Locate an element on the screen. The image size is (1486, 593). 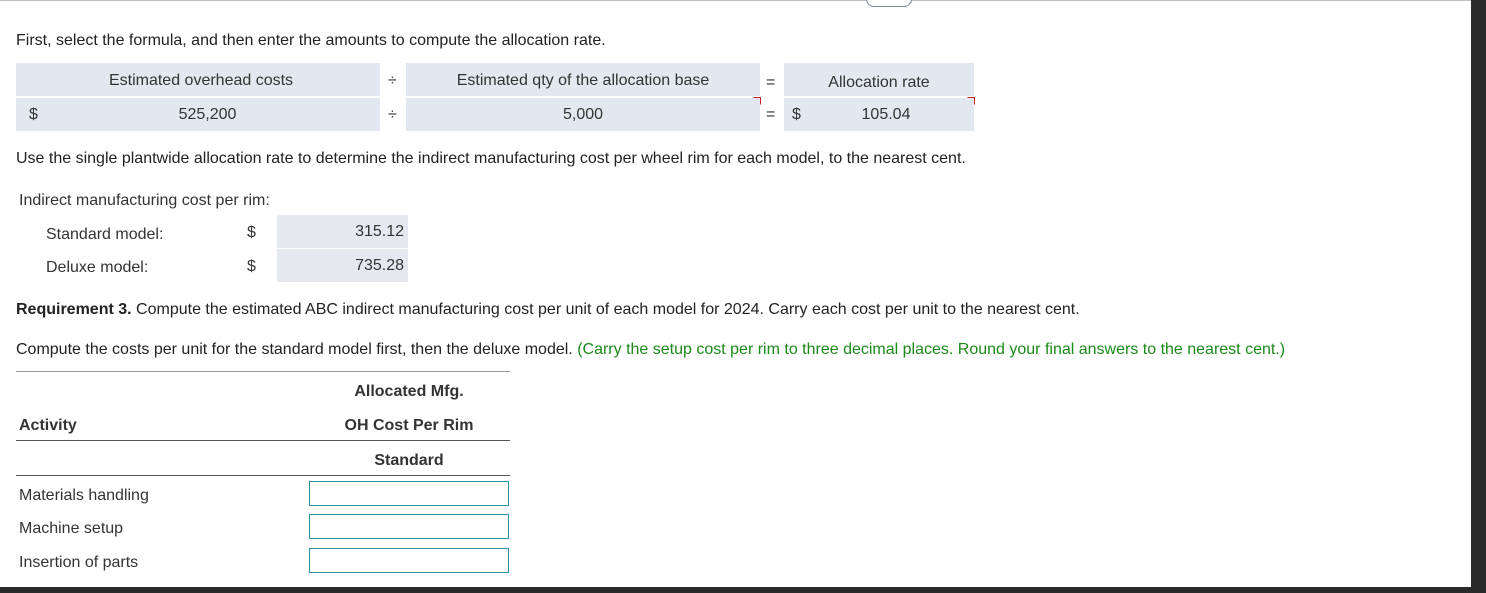
allocated-header-line1: Allocated Mfg. is located at coordinates (409, 391).